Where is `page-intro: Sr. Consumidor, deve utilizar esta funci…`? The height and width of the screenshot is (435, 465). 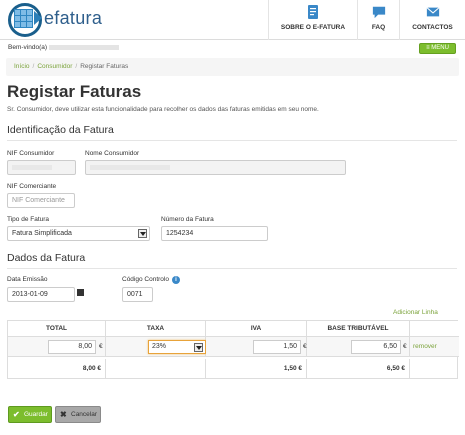 page-intro: Sr. Consumidor, deve utilizar esta funci… is located at coordinates (163, 109).